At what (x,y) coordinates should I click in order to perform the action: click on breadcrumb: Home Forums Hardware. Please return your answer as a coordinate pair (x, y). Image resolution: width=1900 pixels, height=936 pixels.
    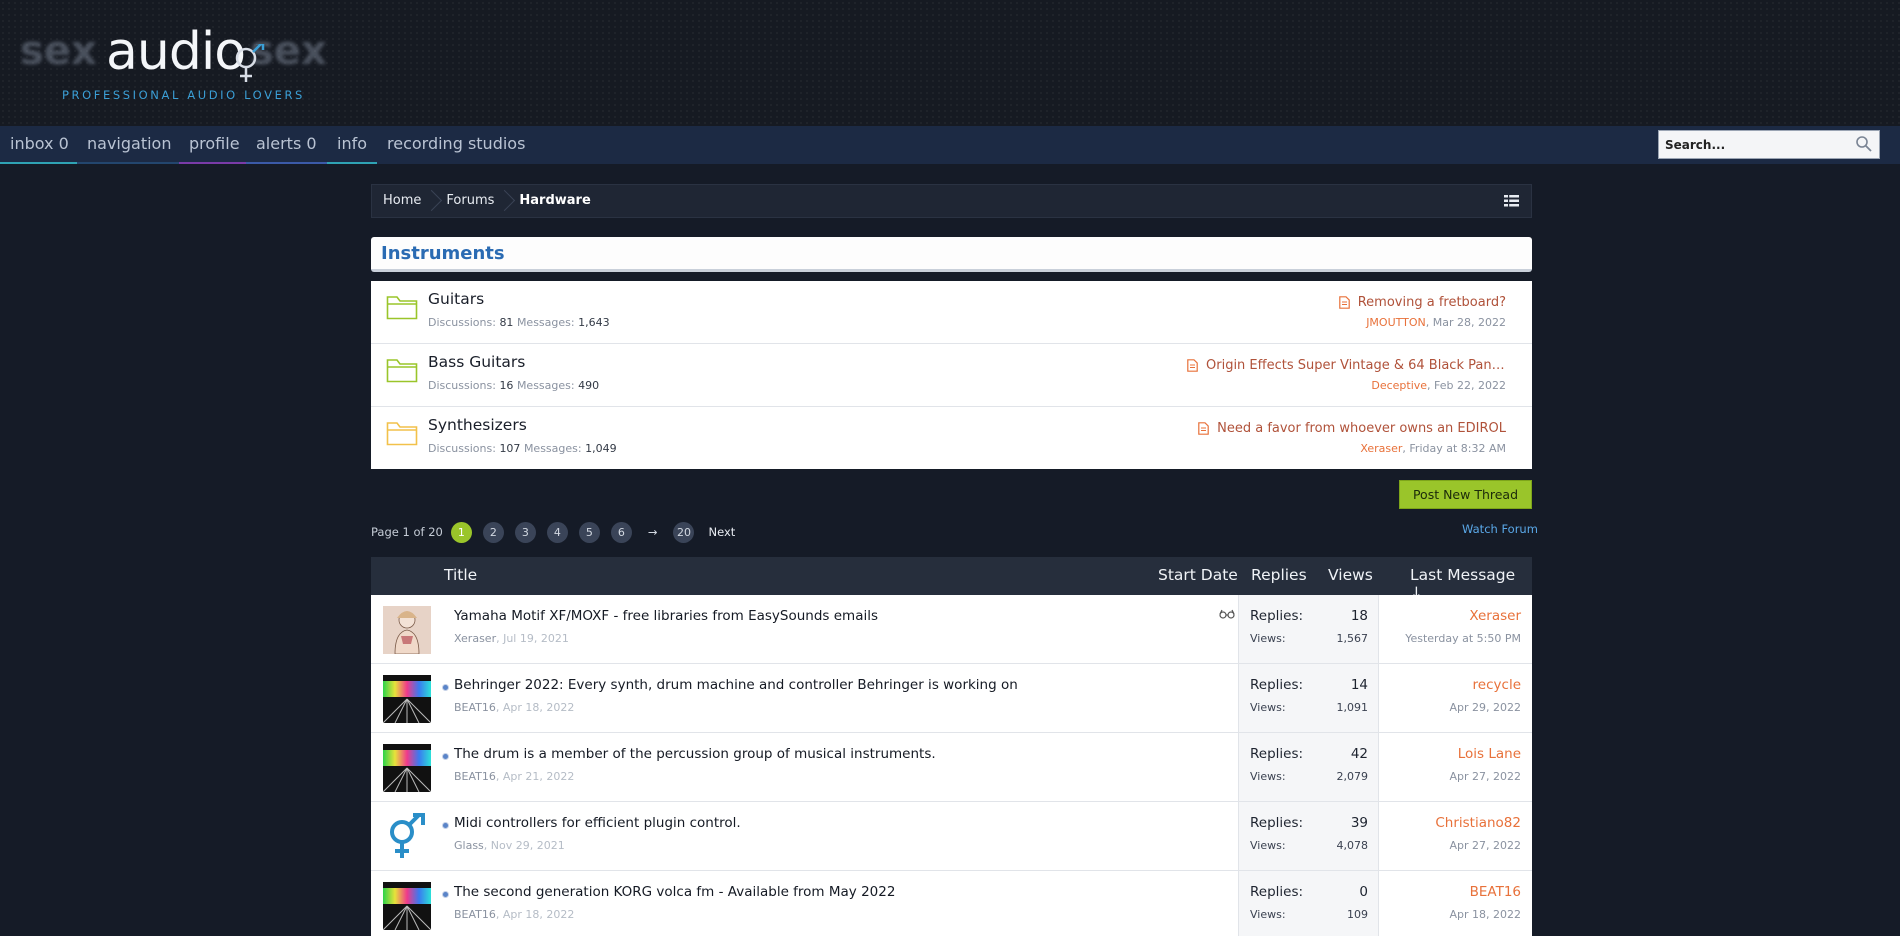
    Looking at the image, I should click on (951, 201).